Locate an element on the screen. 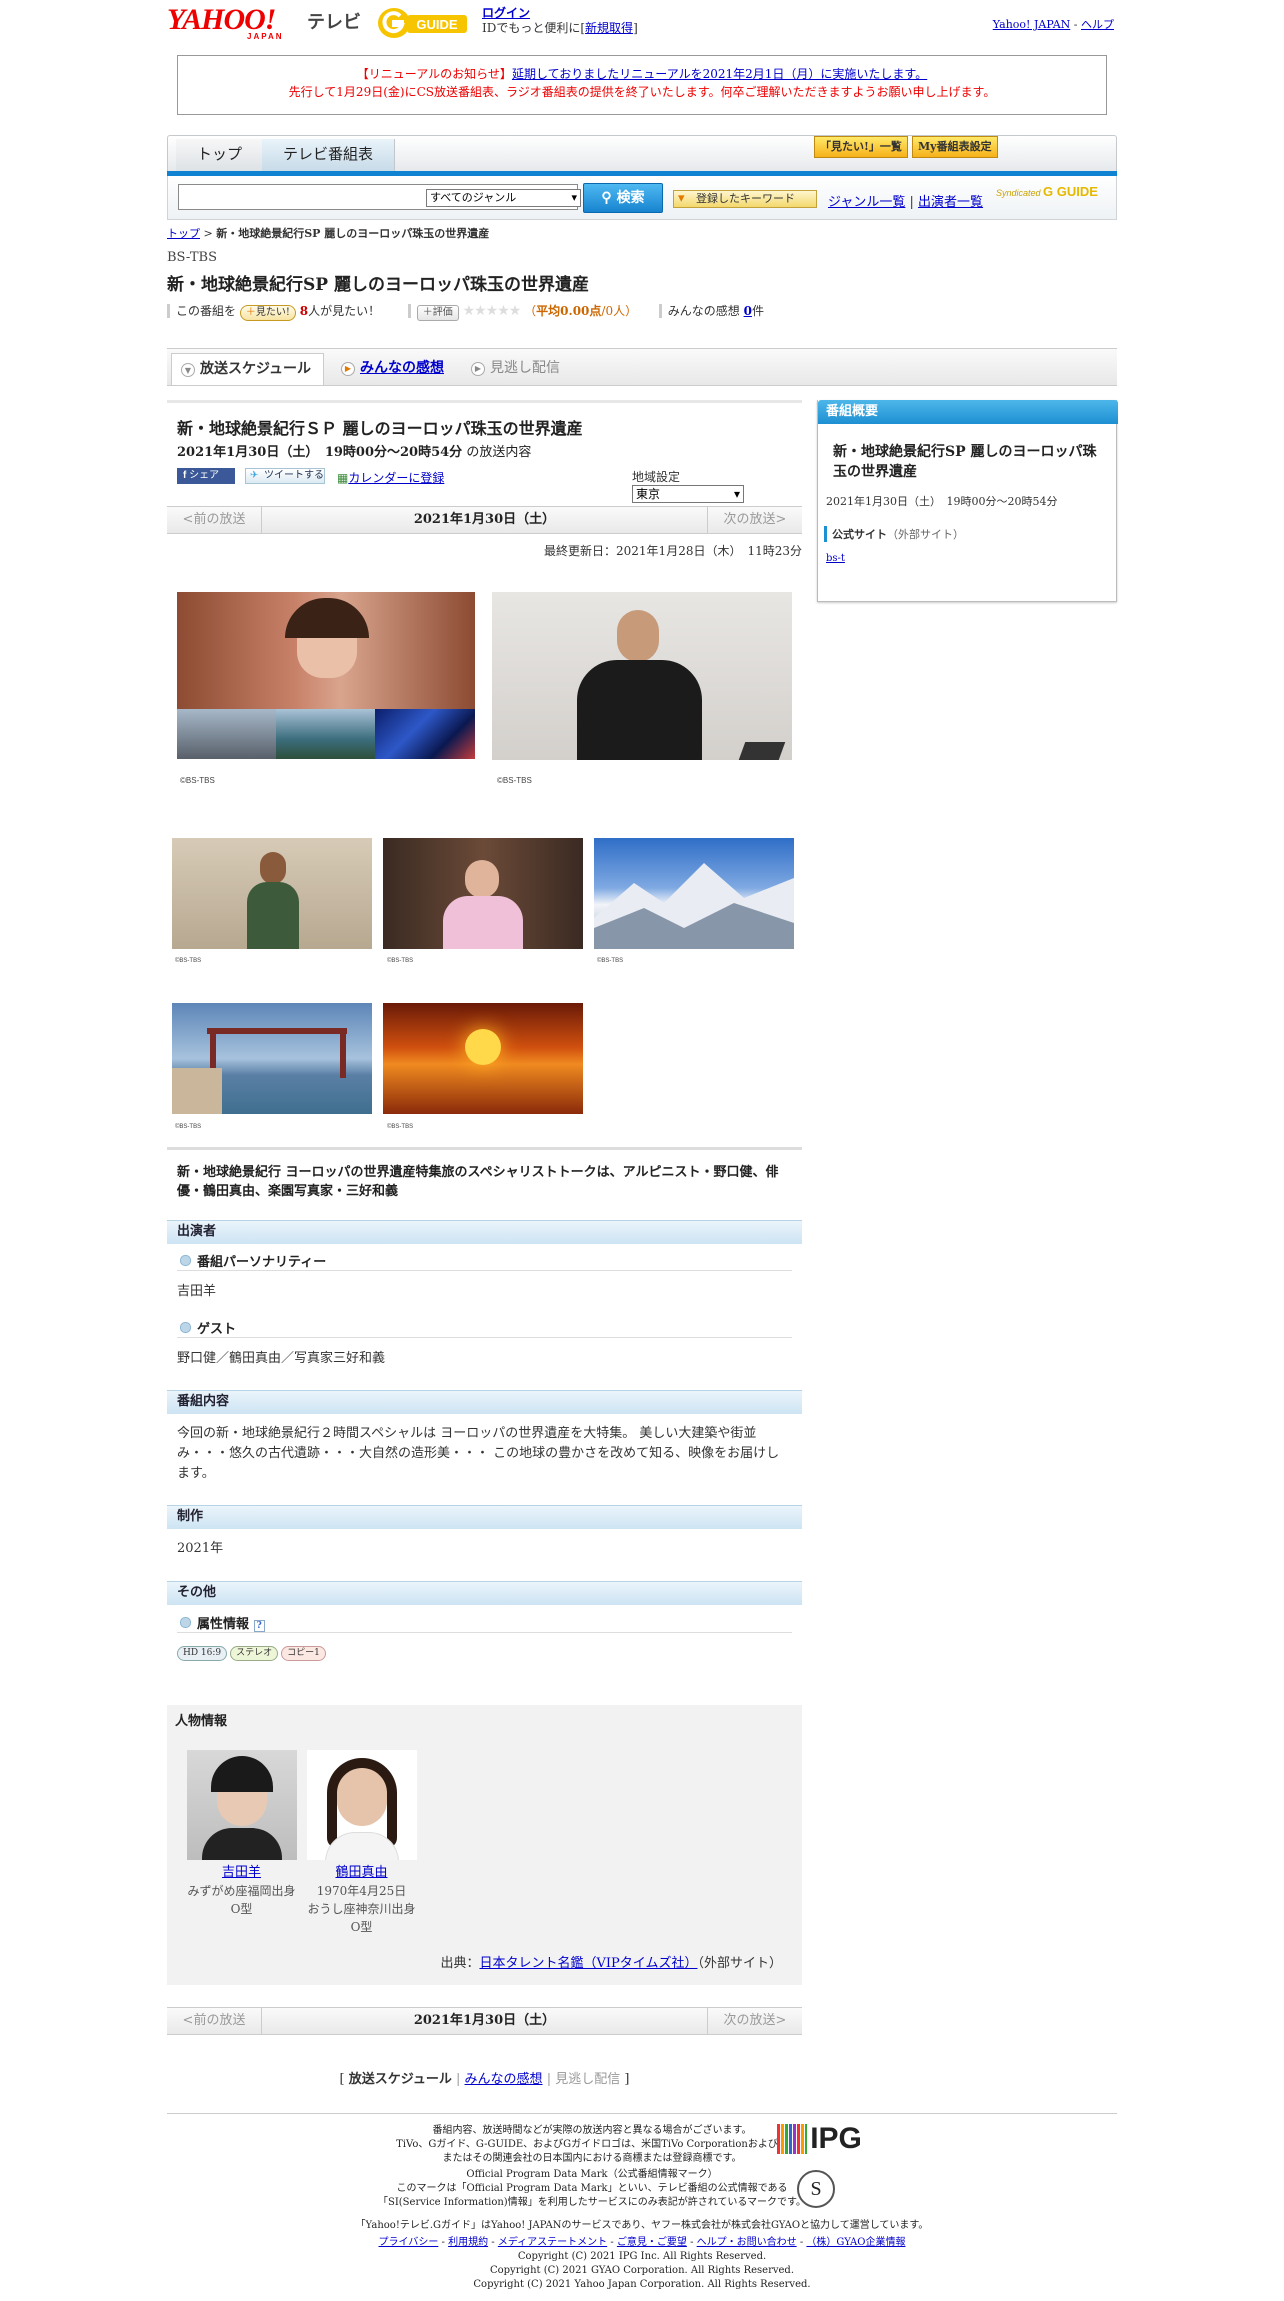  photo-speaker is located at coordinates (642, 676).